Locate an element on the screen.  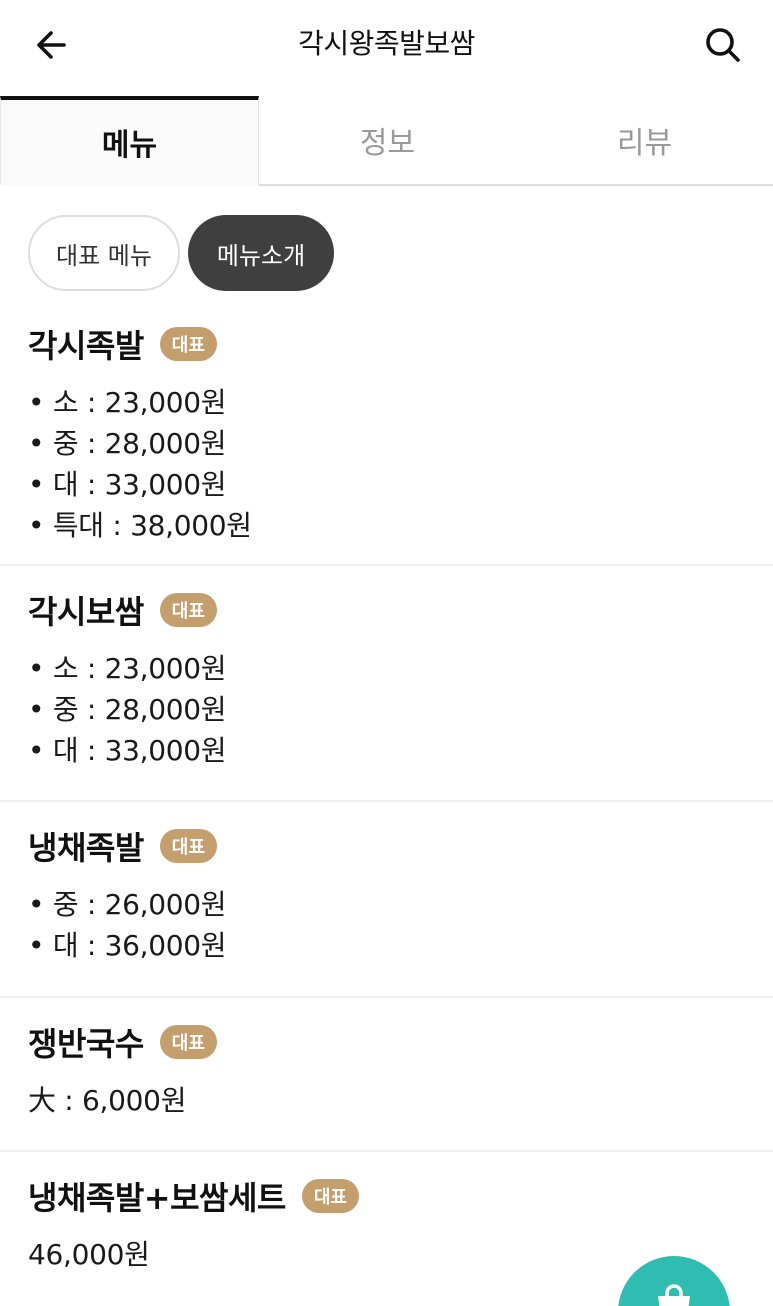
menu-item-header: 쟁반국수 대표 is located at coordinates (386, 1042).